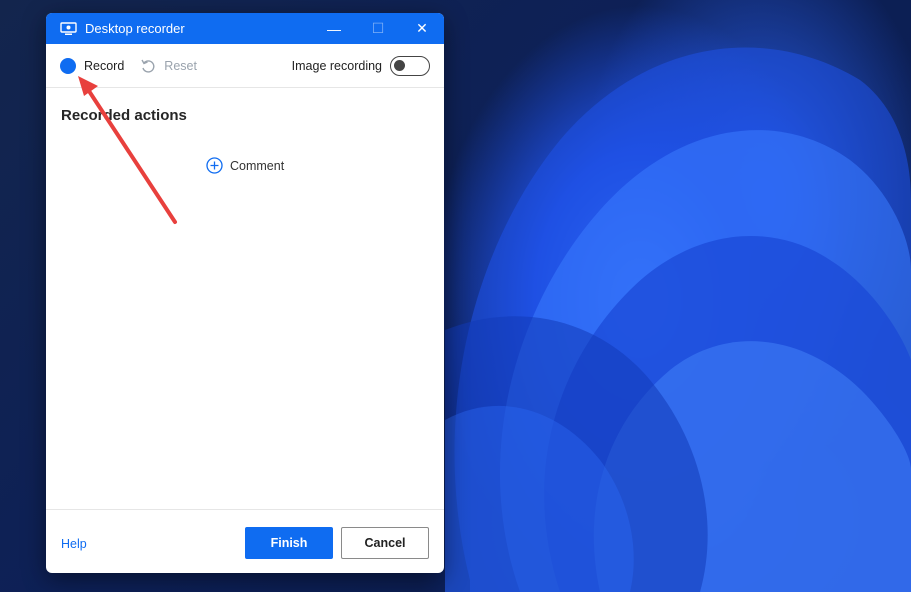 The height and width of the screenshot is (592, 911). What do you see at coordinates (74, 544) in the screenshot?
I see `help-link: Help` at bounding box center [74, 544].